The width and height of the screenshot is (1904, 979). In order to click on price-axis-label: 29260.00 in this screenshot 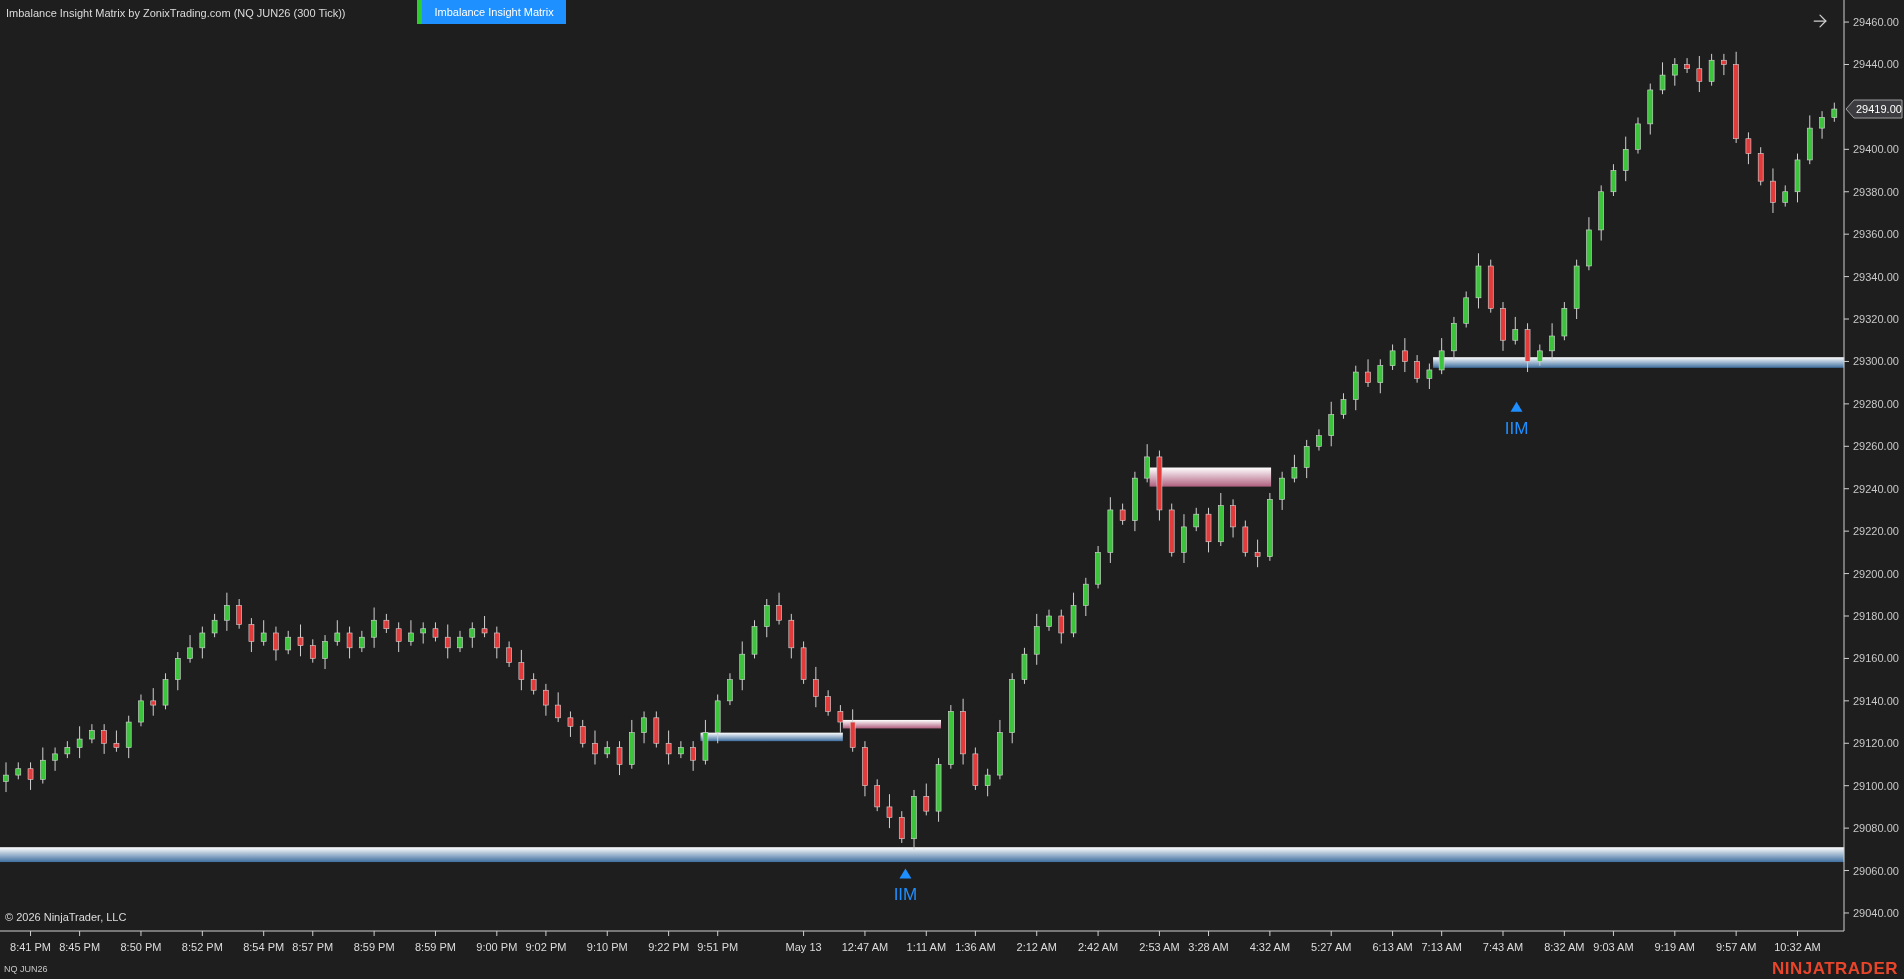, I will do `click(1876, 446)`.